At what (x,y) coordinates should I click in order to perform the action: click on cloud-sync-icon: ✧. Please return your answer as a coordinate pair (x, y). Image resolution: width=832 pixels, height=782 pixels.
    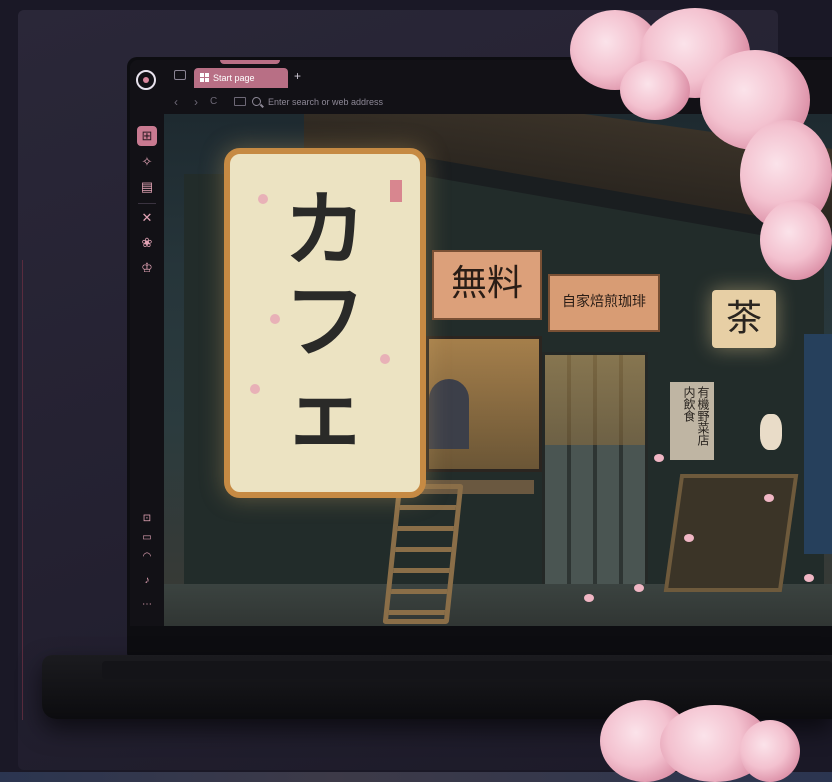
    Looking at the image, I should click on (147, 162).